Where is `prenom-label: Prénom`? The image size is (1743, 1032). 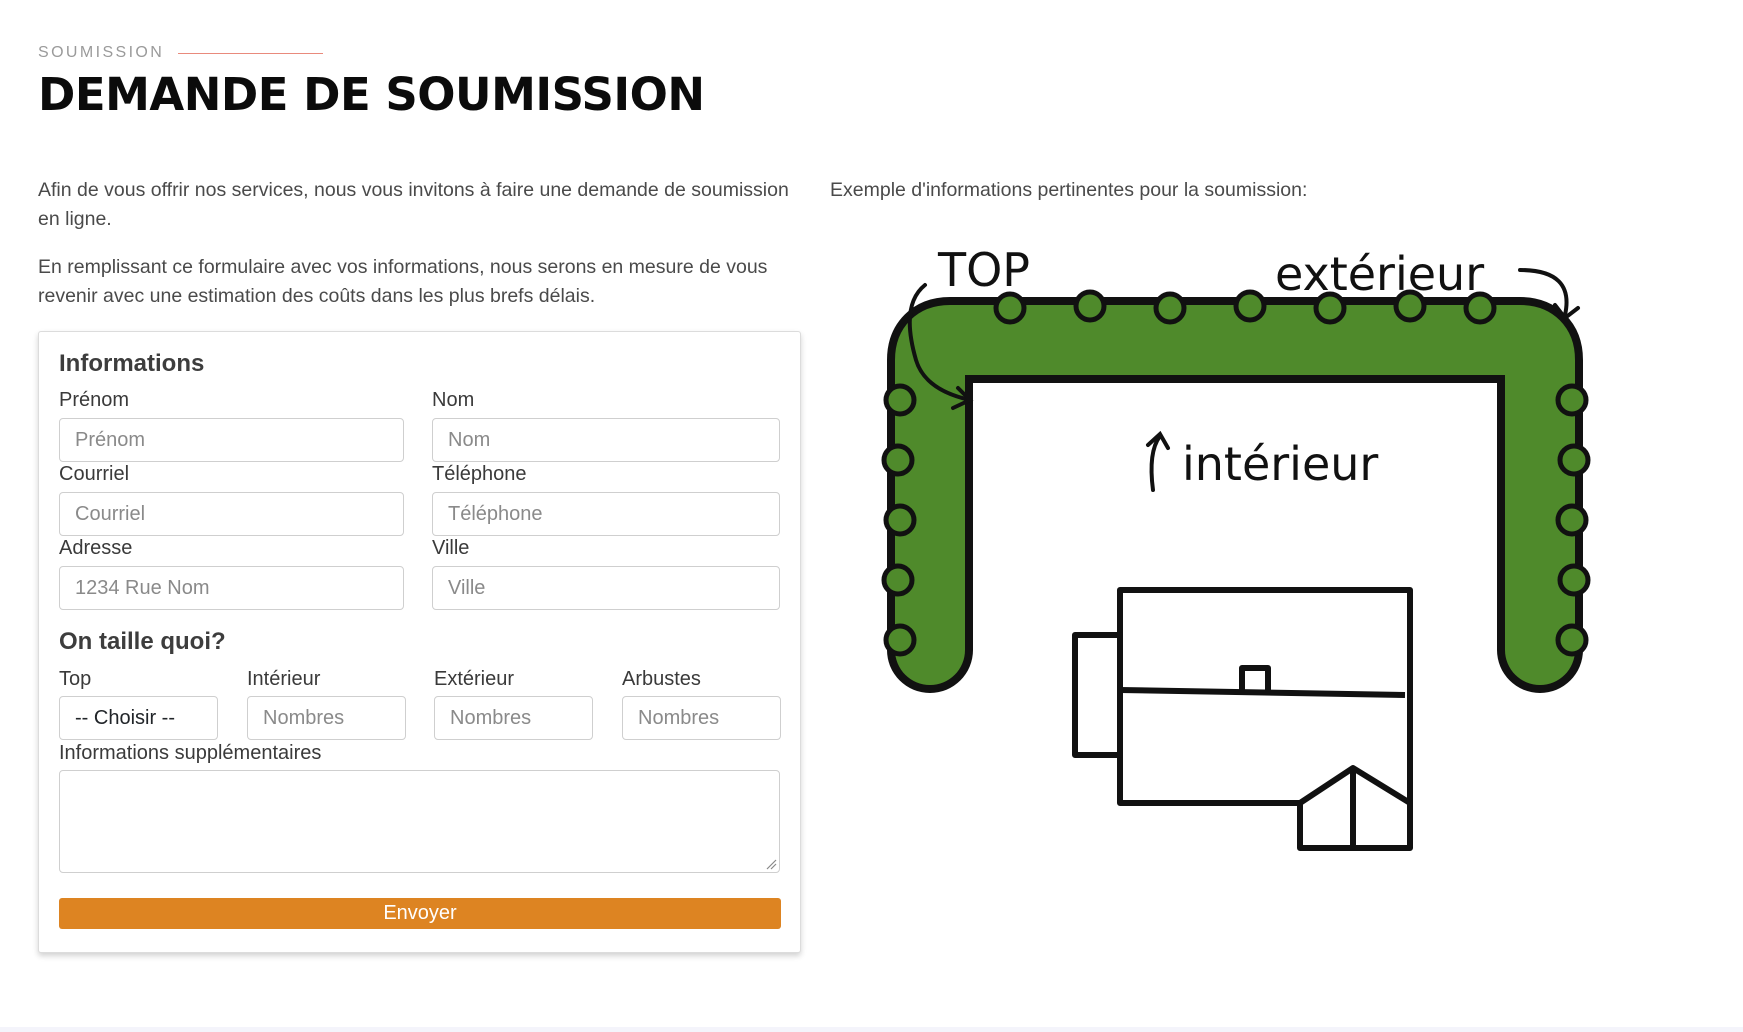 prenom-label: Prénom is located at coordinates (94, 400).